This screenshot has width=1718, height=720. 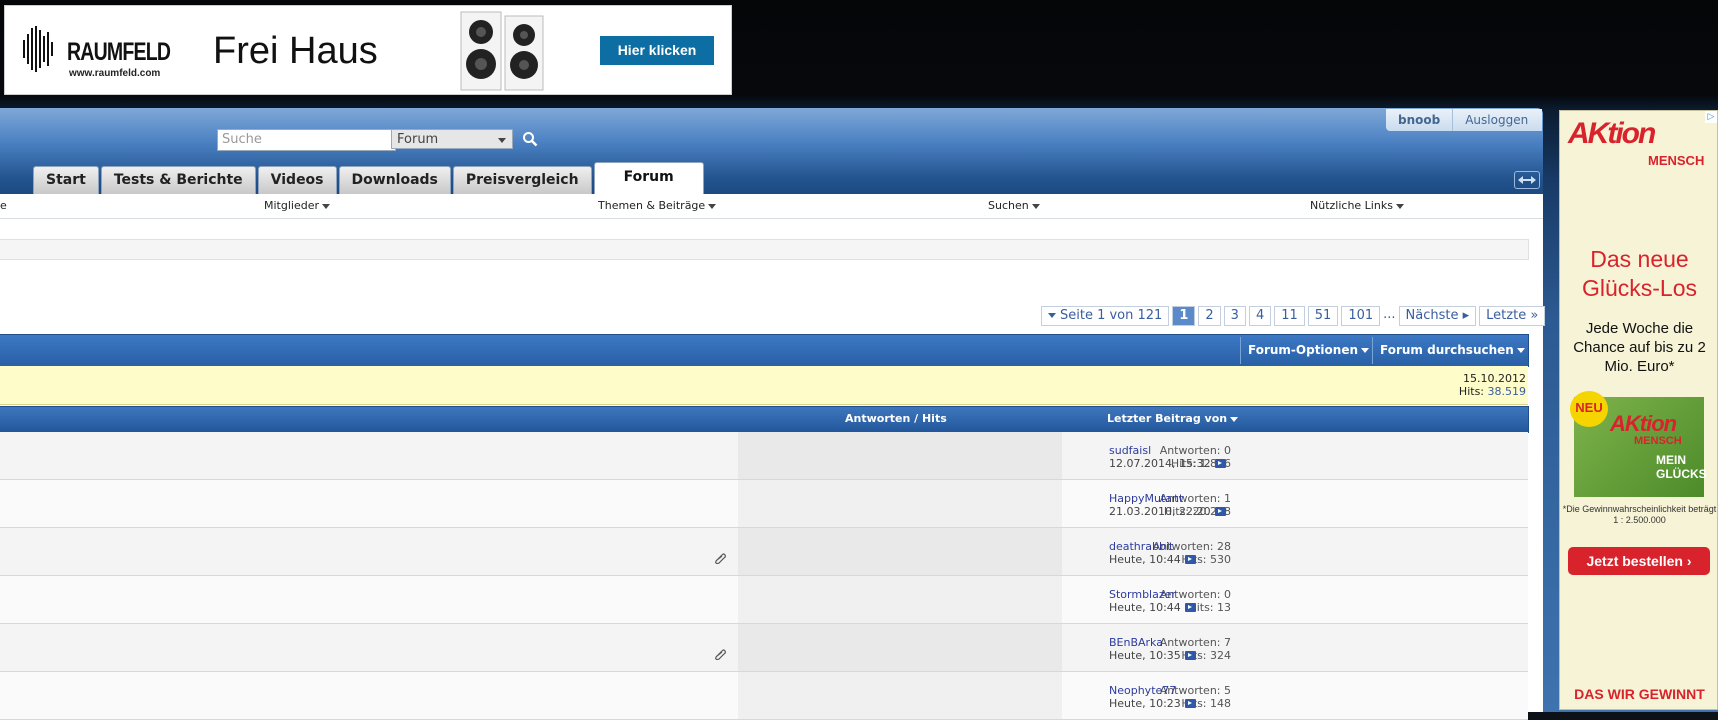 I want to click on page-link-current: 1, so click(x=1184, y=316).